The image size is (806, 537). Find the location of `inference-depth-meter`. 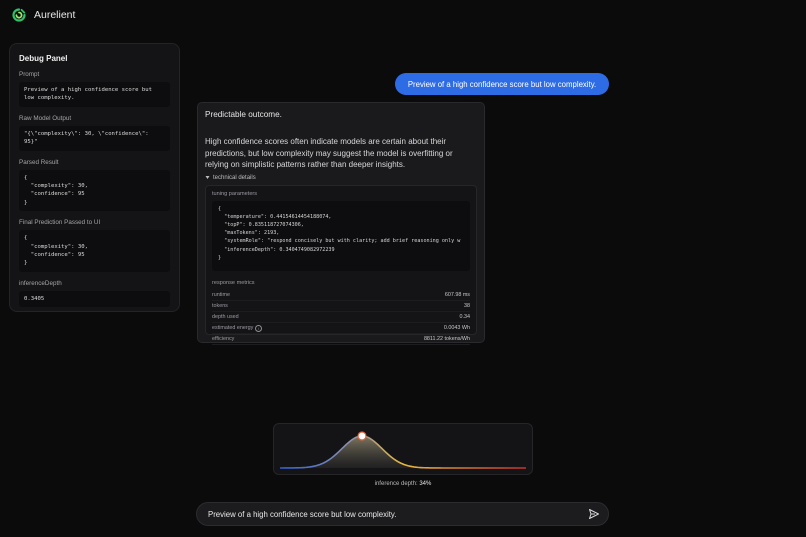

inference-depth-meter is located at coordinates (403, 449).